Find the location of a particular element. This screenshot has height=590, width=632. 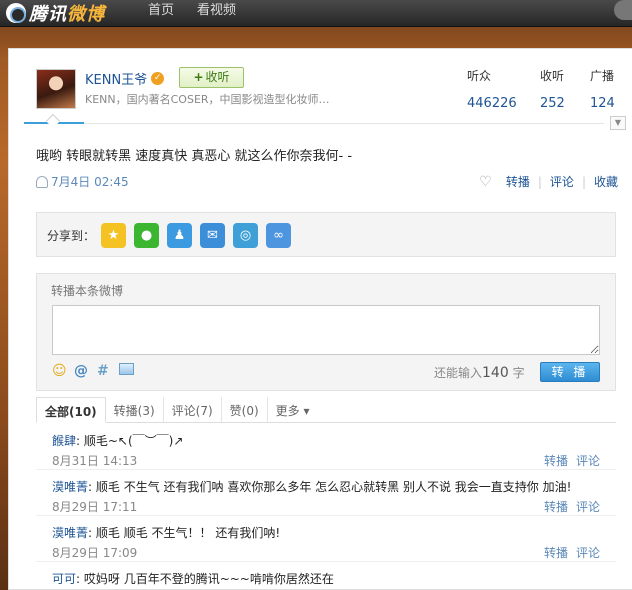

plus-icon: + is located at coordinates (198, 77).